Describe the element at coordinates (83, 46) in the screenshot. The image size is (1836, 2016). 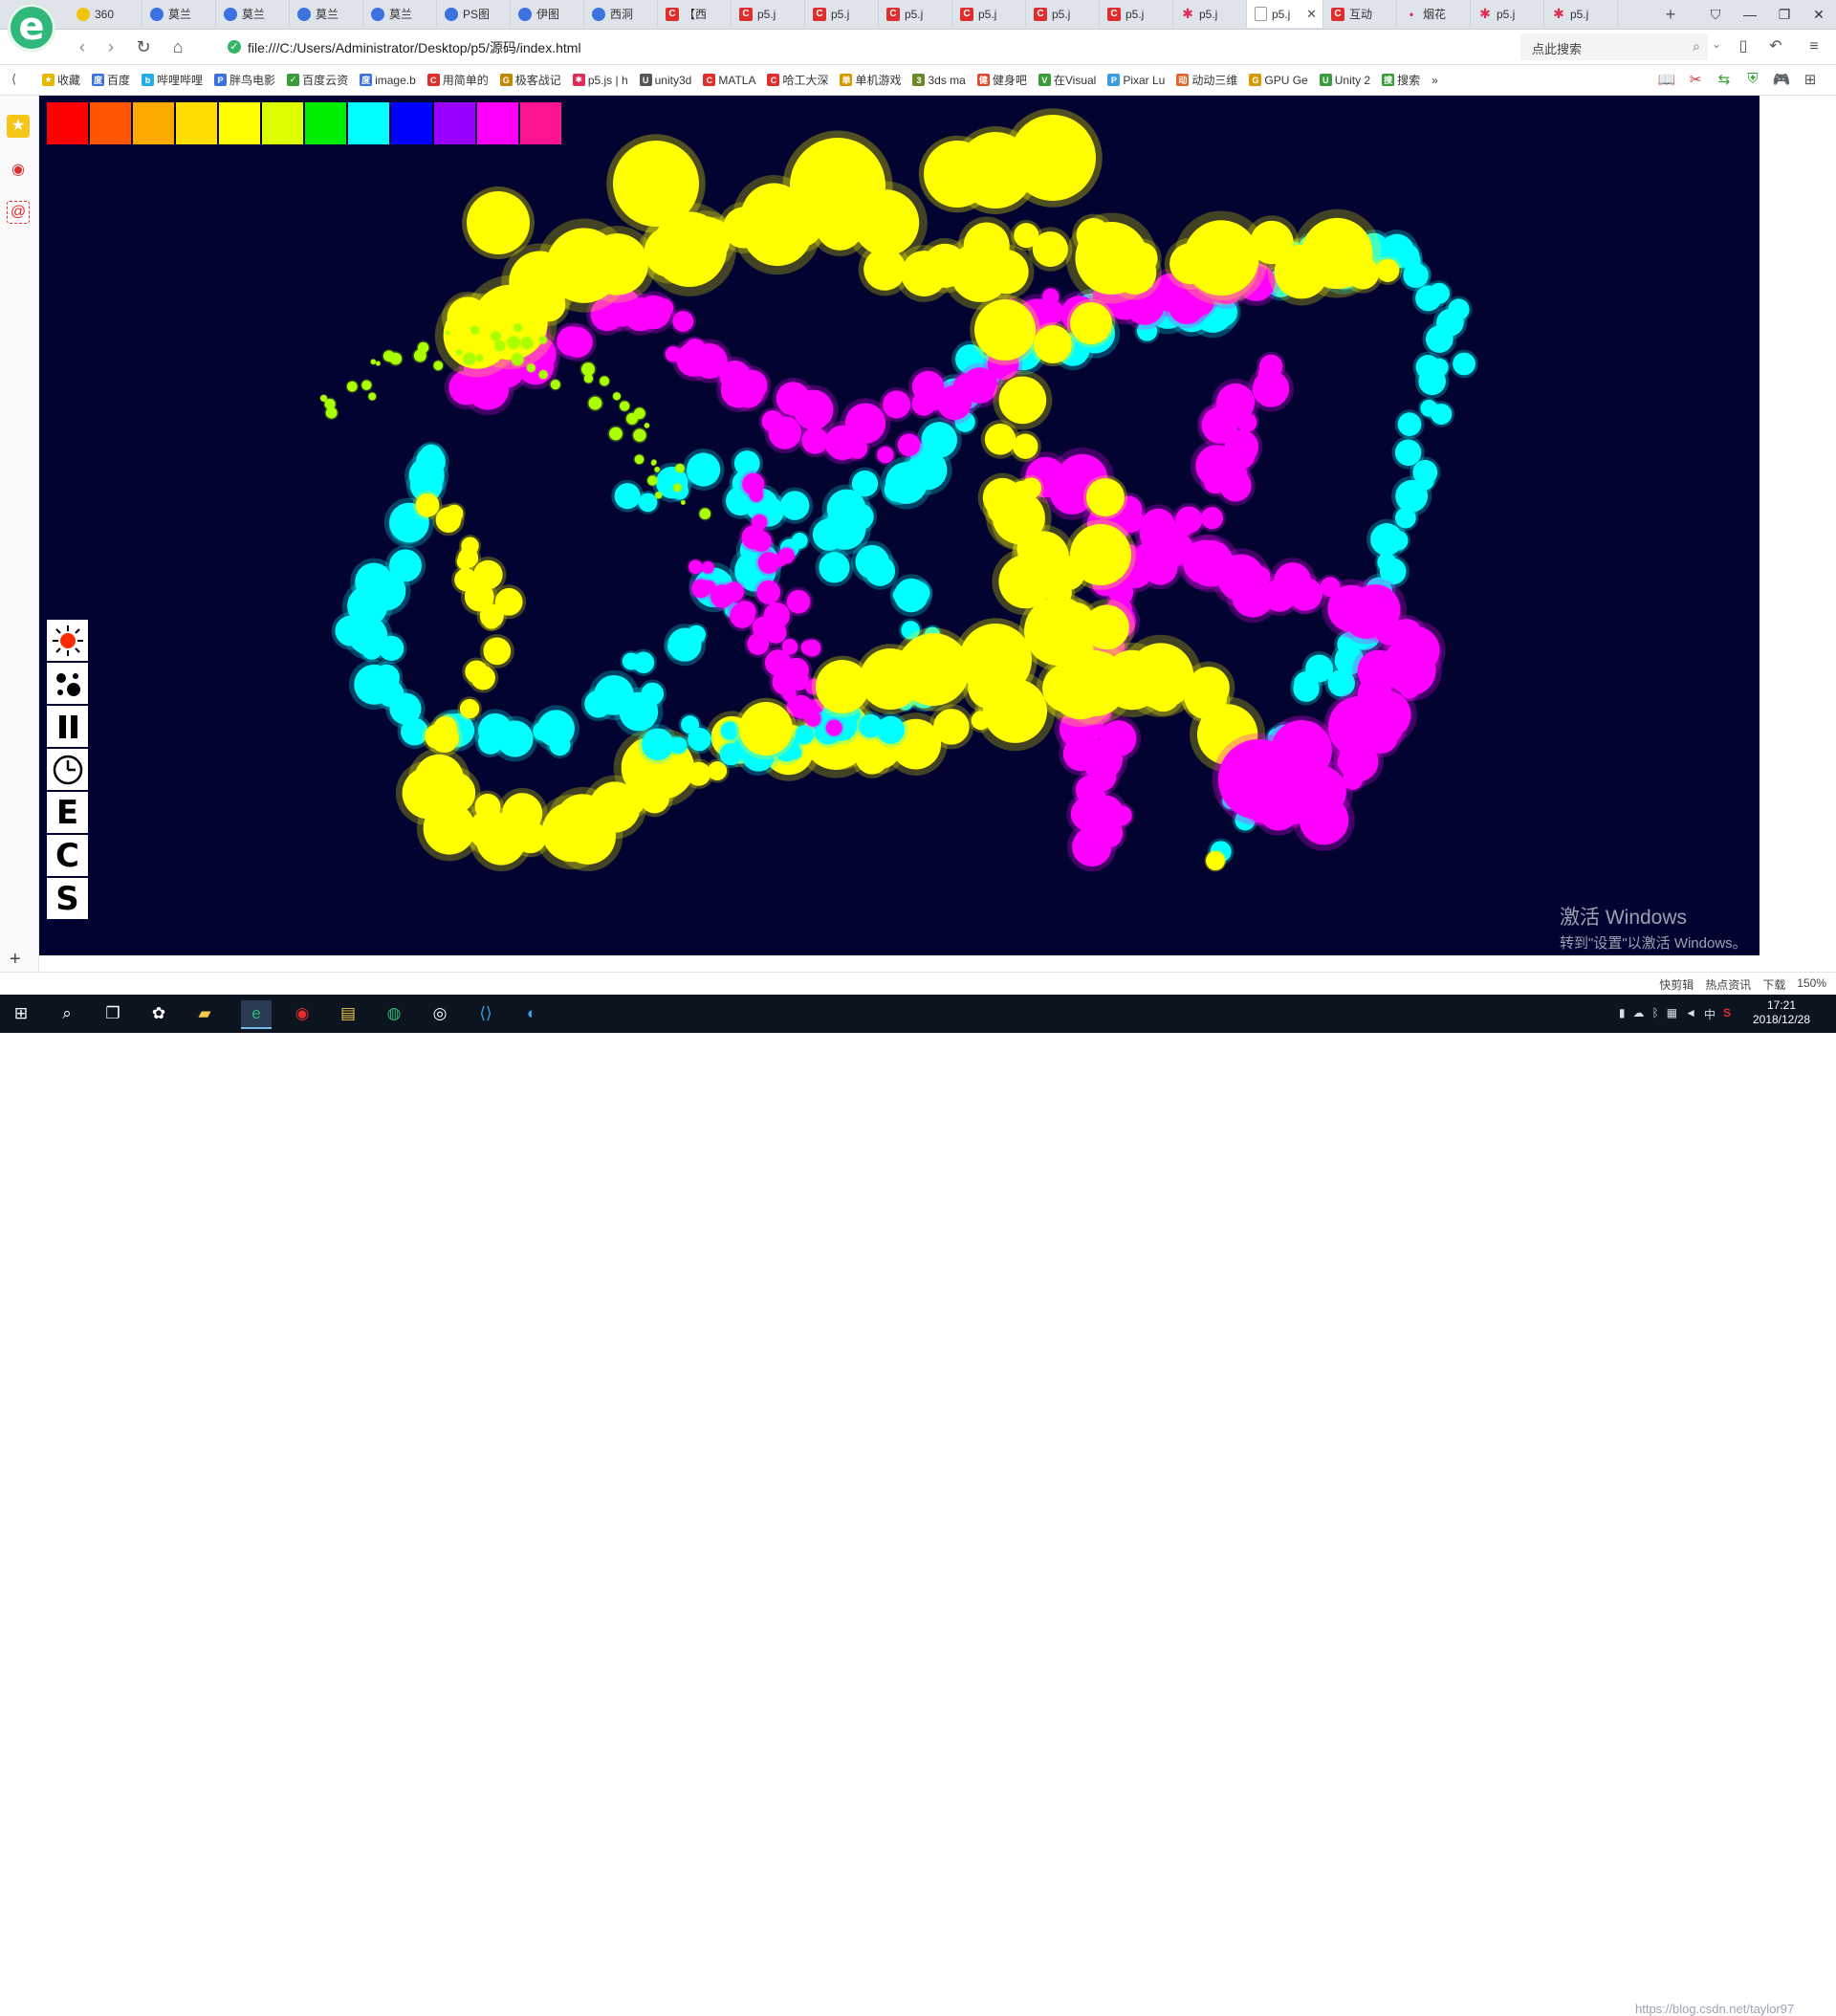
I see `back-button: ‹` at that location.